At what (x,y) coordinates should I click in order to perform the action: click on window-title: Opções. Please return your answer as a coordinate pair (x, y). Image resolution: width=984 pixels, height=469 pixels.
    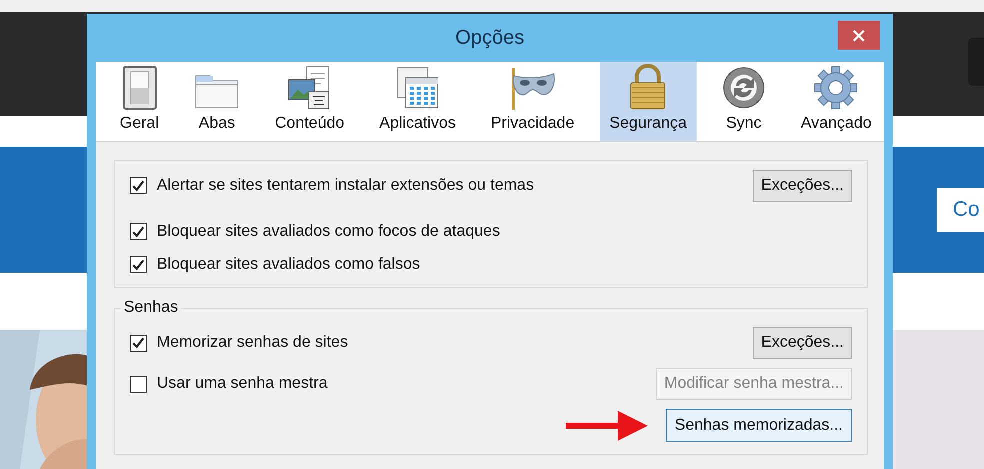
    Looking at the image, I should click on (490, 38).